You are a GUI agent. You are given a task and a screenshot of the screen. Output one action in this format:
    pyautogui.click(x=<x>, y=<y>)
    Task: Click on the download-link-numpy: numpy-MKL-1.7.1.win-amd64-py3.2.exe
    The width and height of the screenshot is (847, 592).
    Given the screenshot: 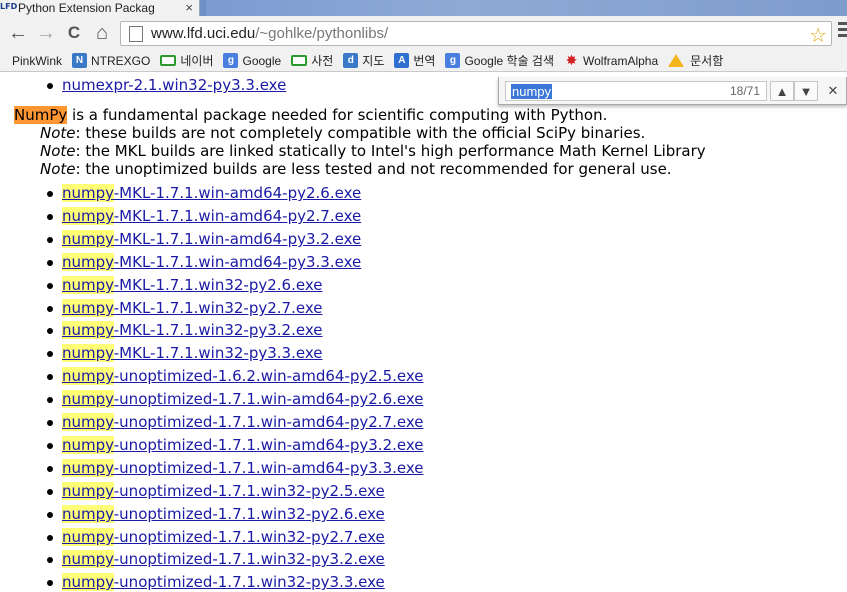 What is the action you would take?
    pyautogui.click(x=211, y=239)
    